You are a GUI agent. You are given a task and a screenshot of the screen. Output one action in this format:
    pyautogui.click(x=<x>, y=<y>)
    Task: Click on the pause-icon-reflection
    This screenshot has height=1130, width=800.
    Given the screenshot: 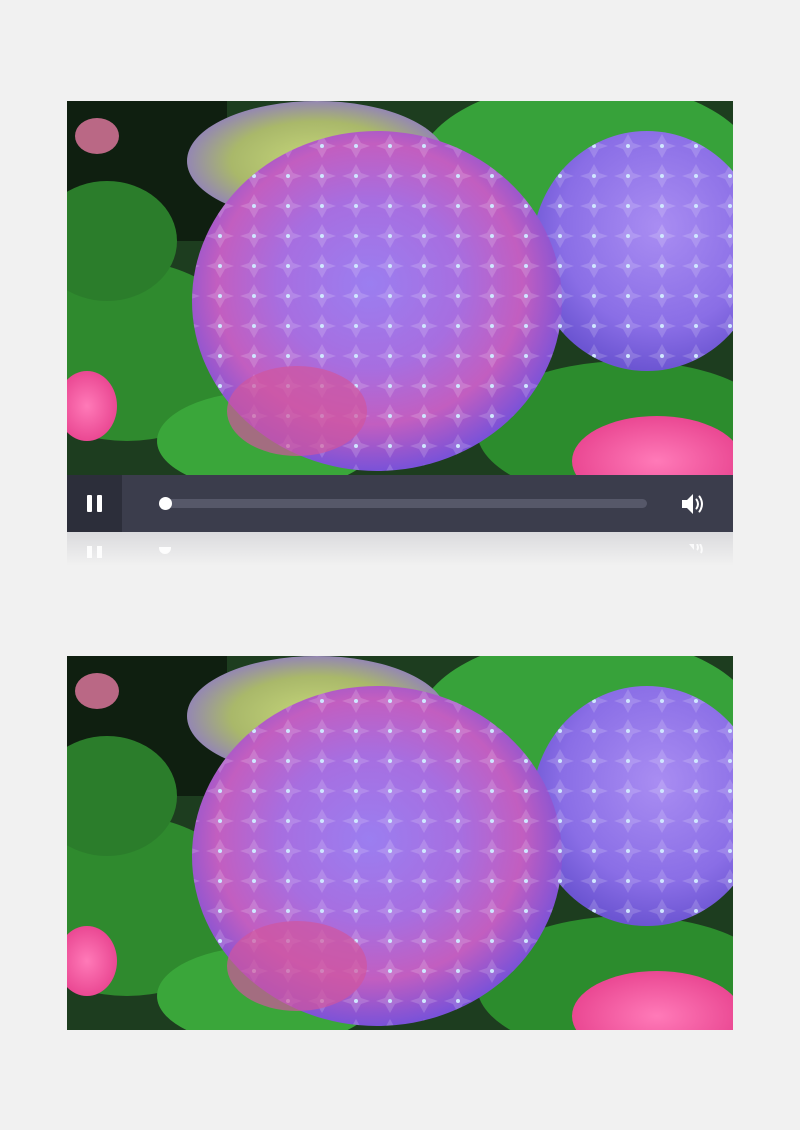 What is the action you would take?
    pyautogui.click(x=94, y=552)
    